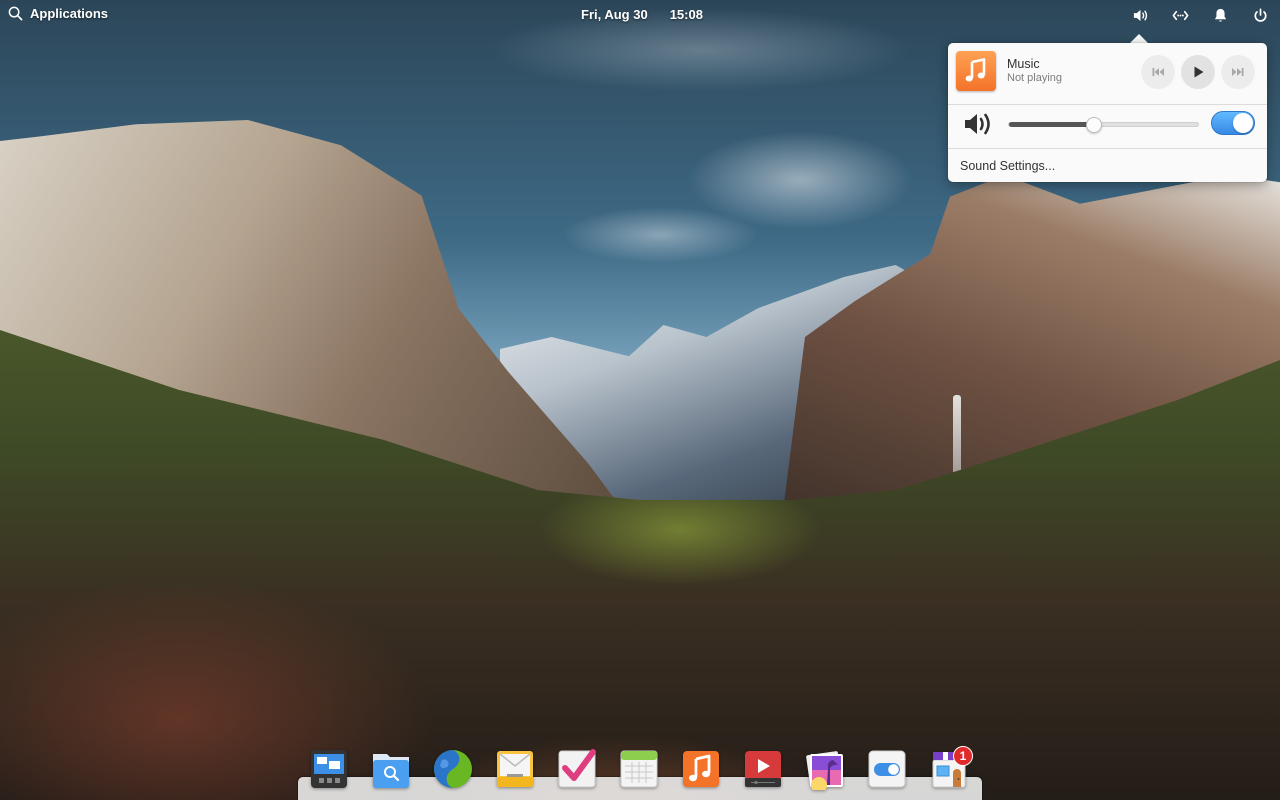  What do you see at coordinates (963, 756) in the screenshot?
I see `update-count-badge: 1` at bounding box center [963, 756].